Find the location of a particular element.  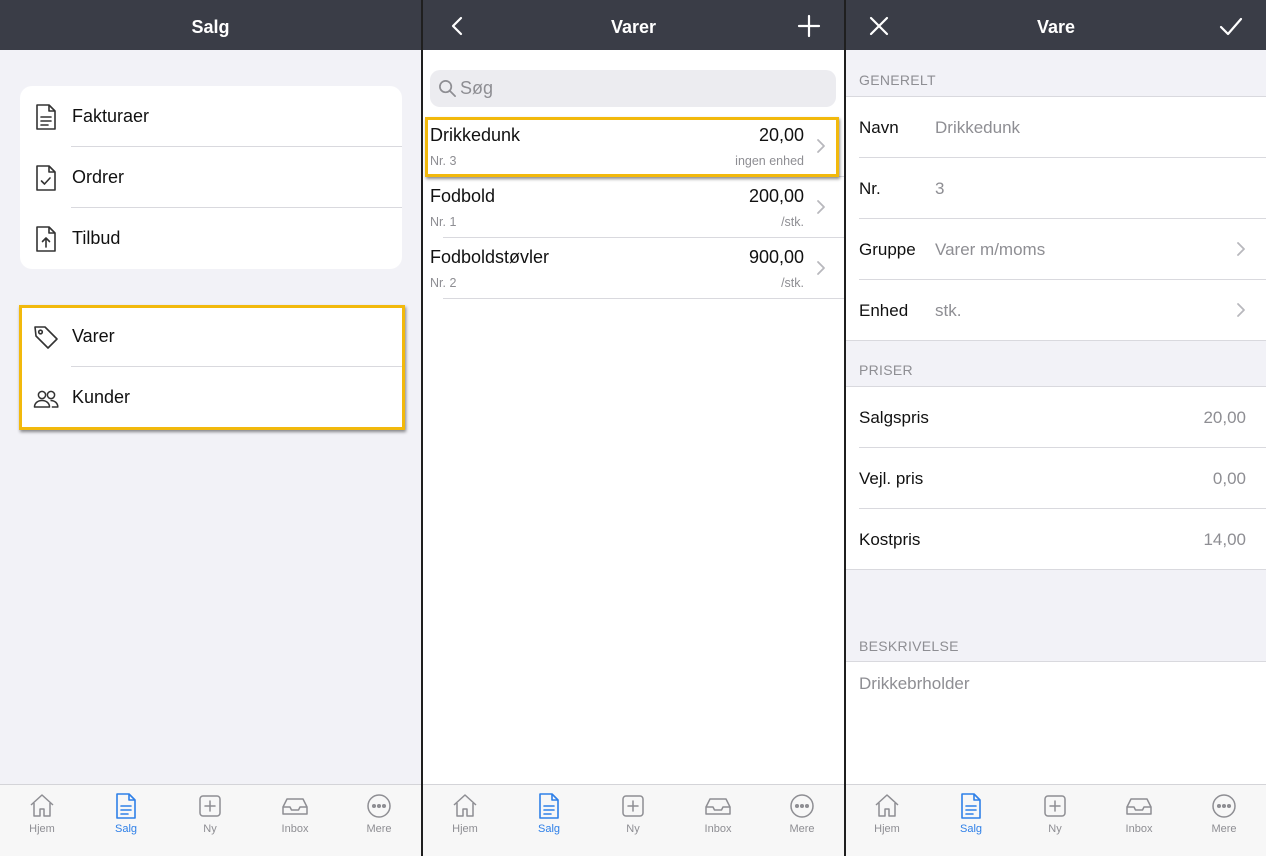

field-salgspris: Salgspris 20,00 is located at coordinates (1056, 417).